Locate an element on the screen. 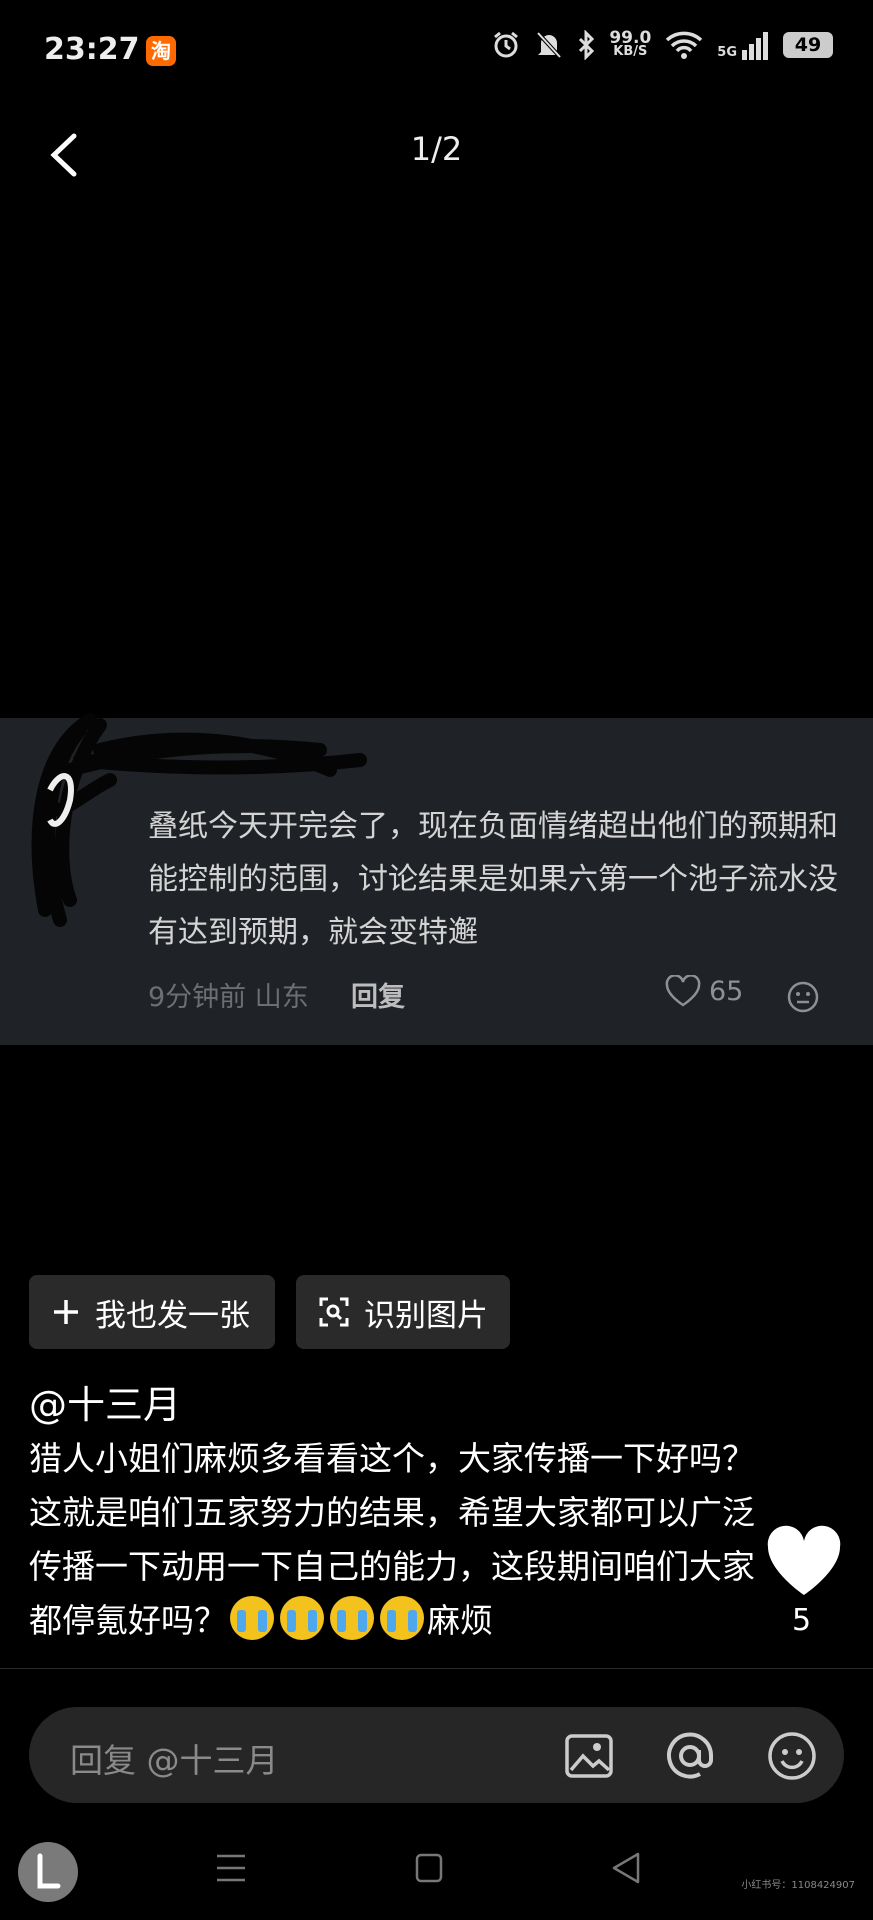  divider is located at coordinates (436, 1668).